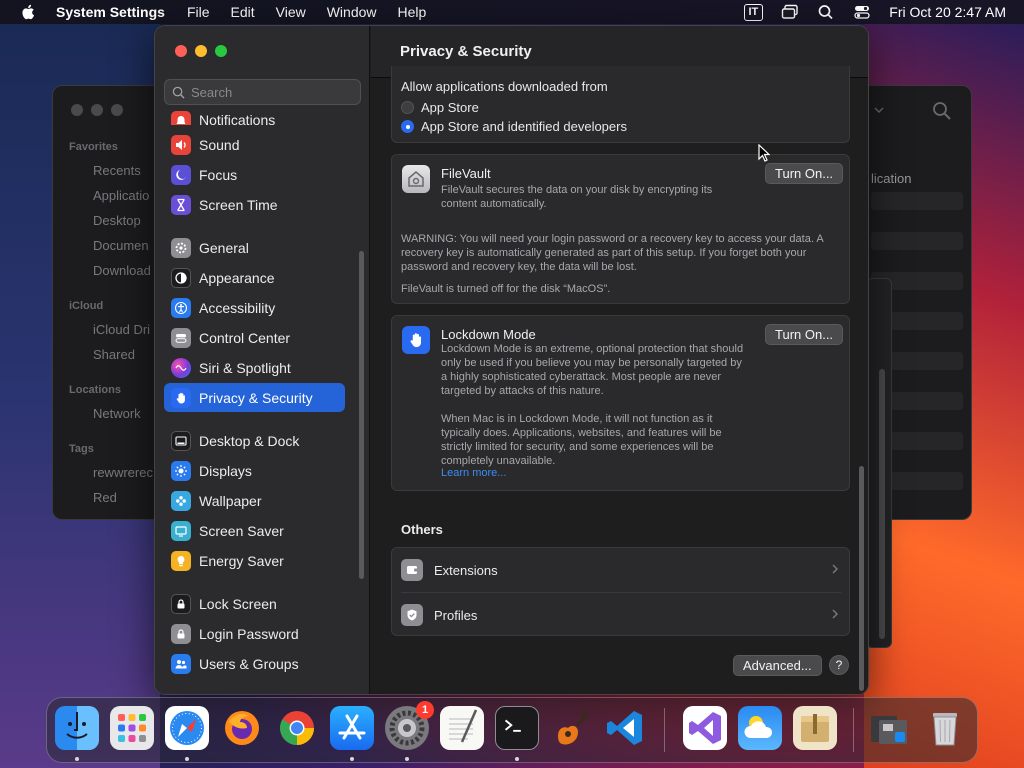  I want to click on search-icon, so click(178, 92).